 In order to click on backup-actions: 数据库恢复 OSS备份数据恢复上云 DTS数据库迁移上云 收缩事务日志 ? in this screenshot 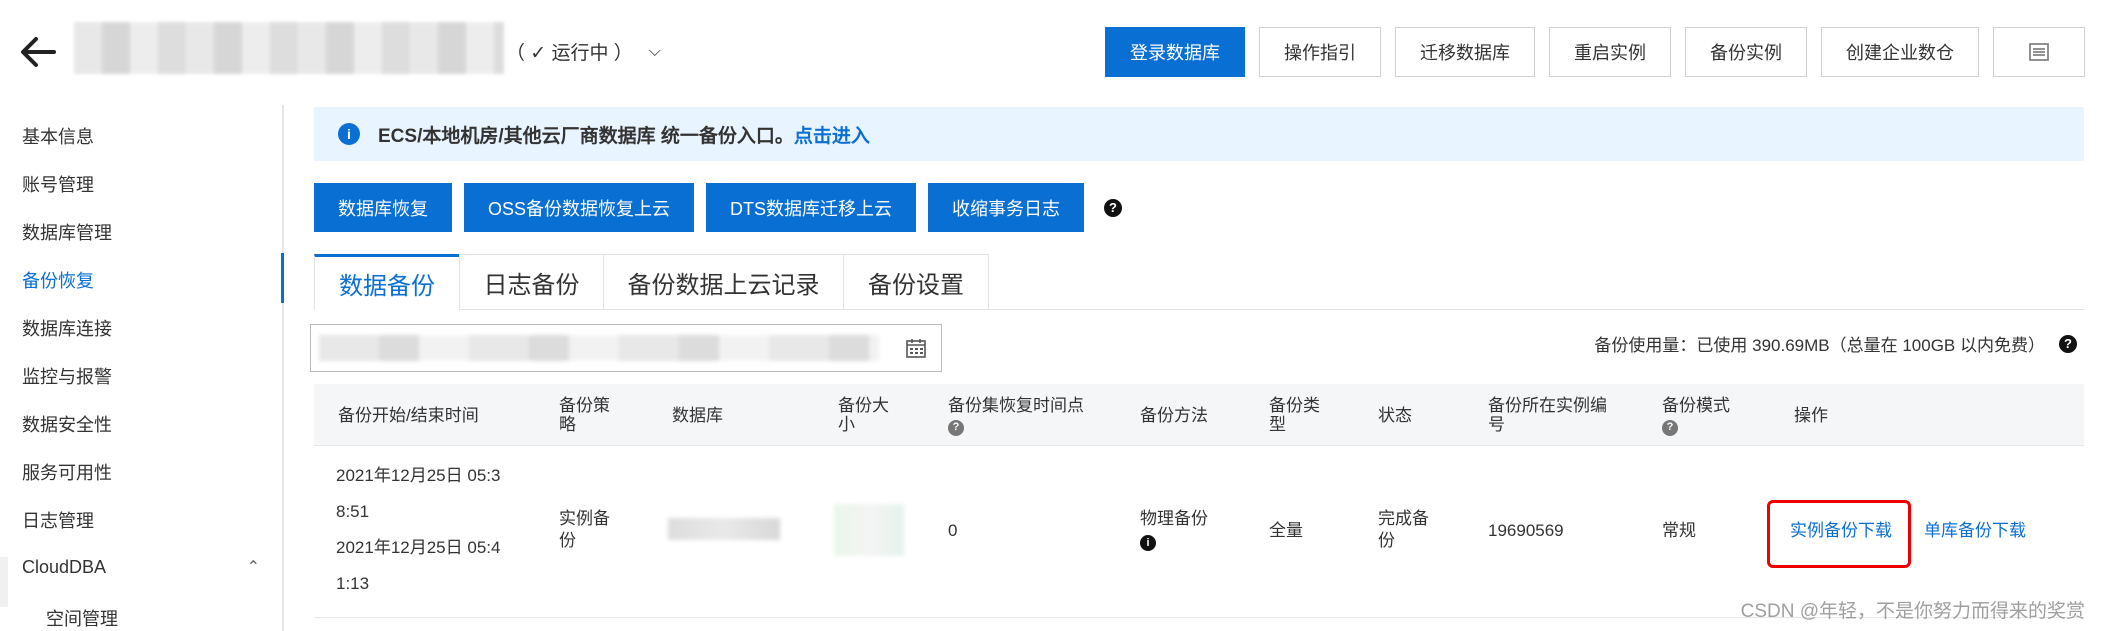, I will do `click(718, 207)`.